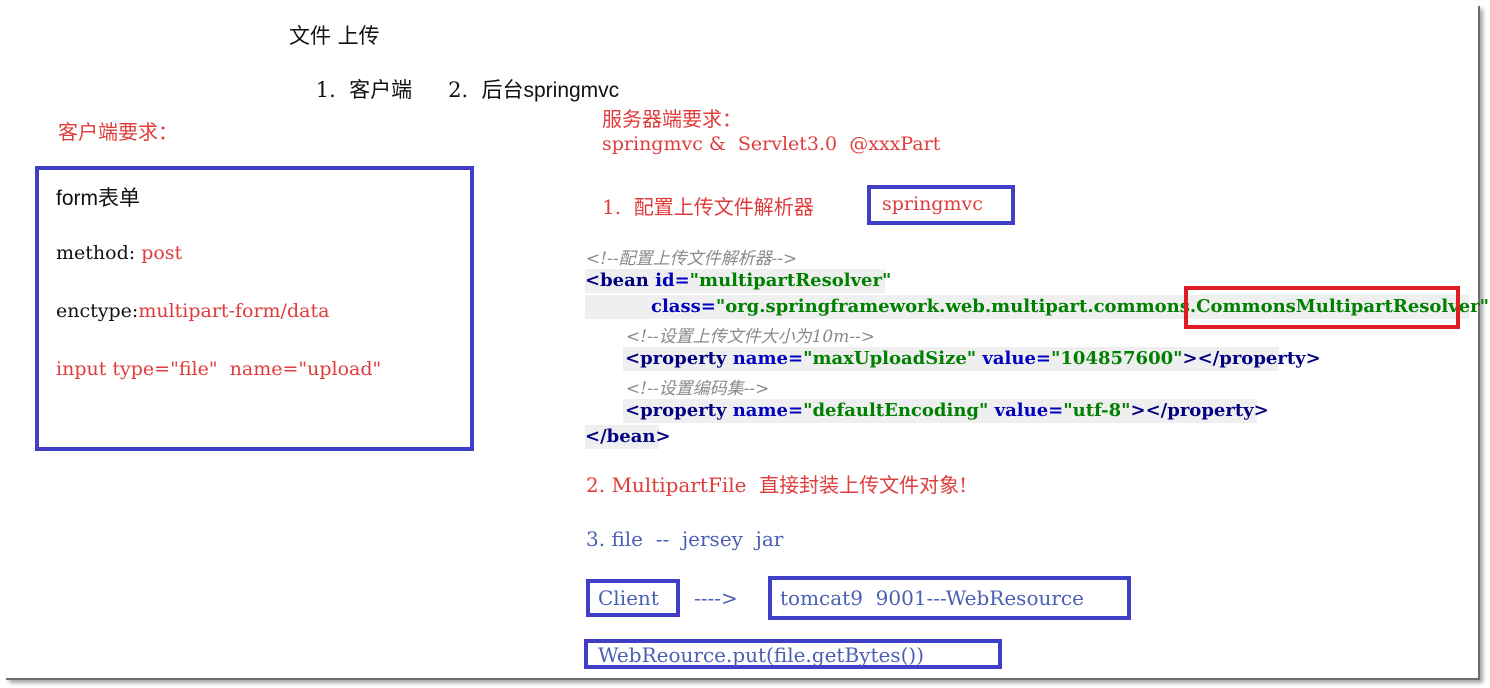  What do you see at coordinates (708, 207) in the screenshot?
I see `step1-label: 1. 配置上传文件解析器` at bounding box center [708, 207].